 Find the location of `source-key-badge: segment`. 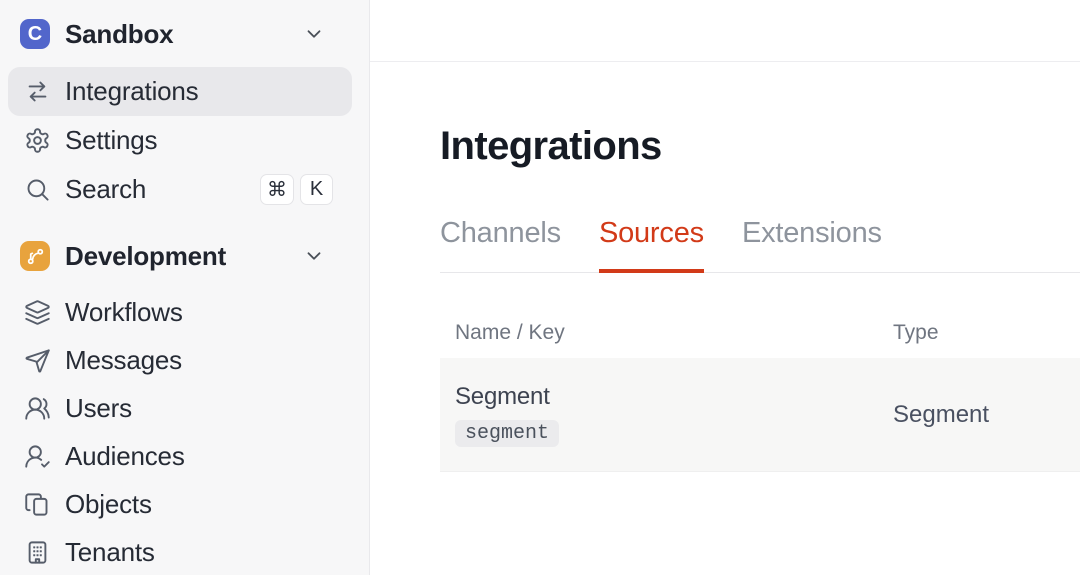

source-key-badge: segment is located at coordinates (507, 433).